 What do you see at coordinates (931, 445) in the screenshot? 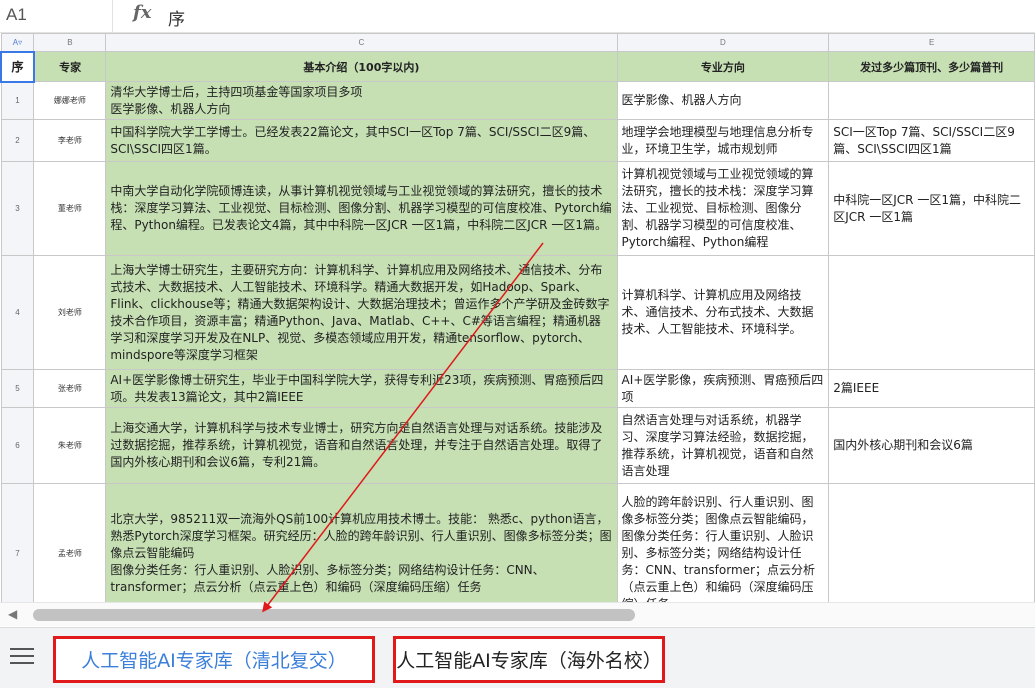
I see `papers-cell: 国内外核心期刊和会议6篇` at bounding box center [931, 445].